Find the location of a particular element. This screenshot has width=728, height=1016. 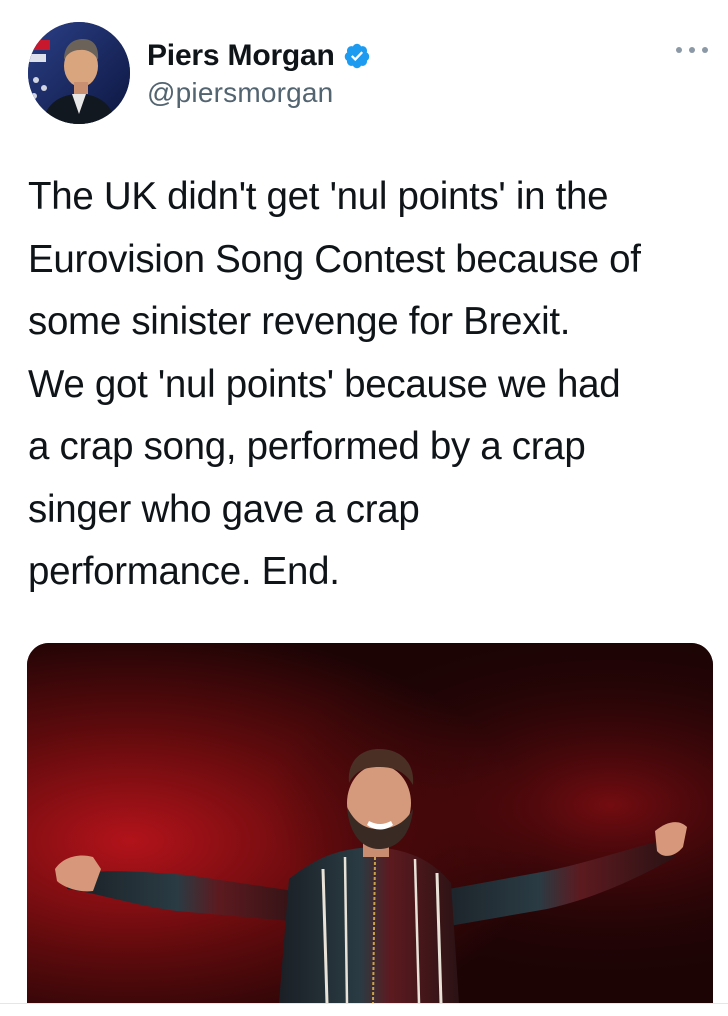

tweet-text-line: We got 'nul points' because we had is located at coordinates (324, 384).